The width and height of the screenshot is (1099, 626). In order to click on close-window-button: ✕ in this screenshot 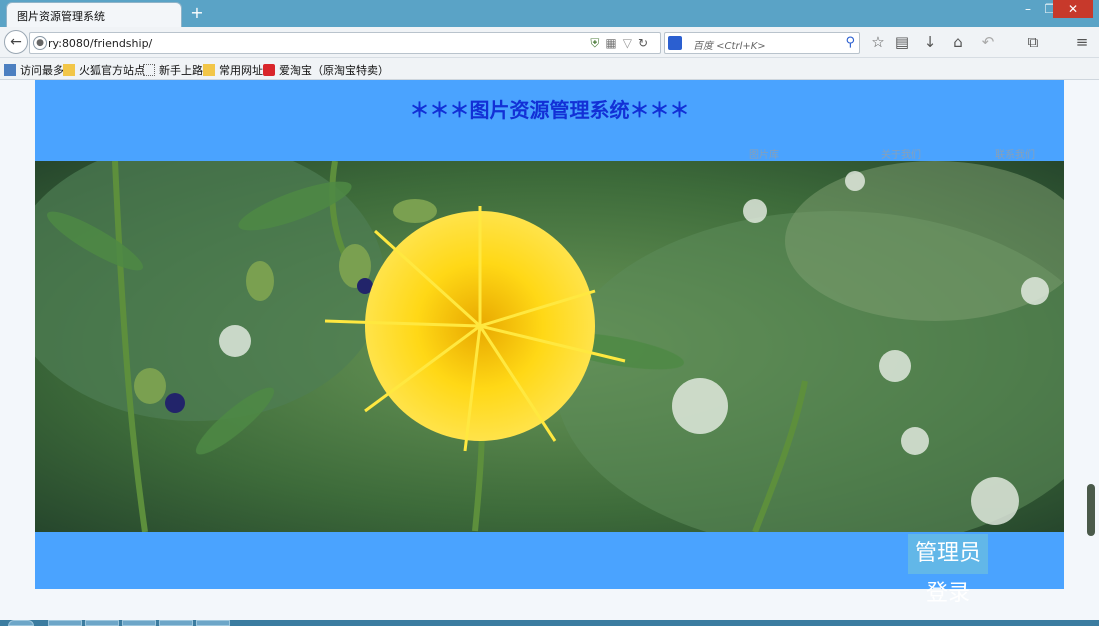, I will do `click(1073, 9)`.